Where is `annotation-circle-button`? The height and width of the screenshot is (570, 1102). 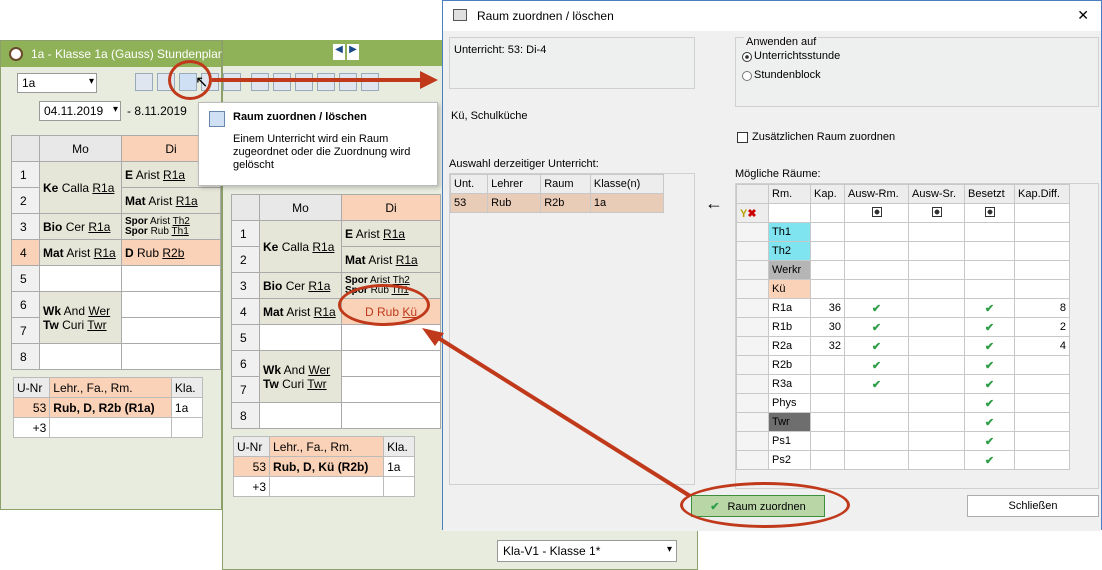 annotation-circle-button is located at coordinates (765, 505).